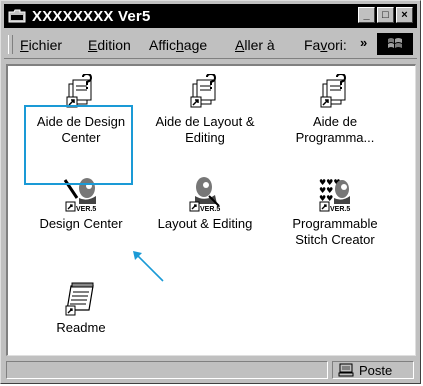 The image size is (423, 386). I want to click on shortcut-label: Design Center, so click(81, 223).